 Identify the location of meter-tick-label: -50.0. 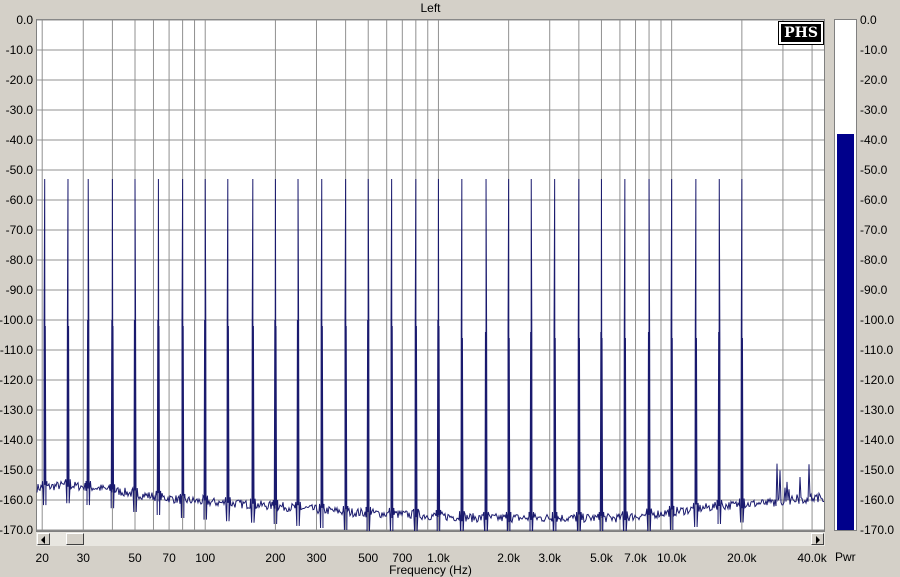
(874, 170).